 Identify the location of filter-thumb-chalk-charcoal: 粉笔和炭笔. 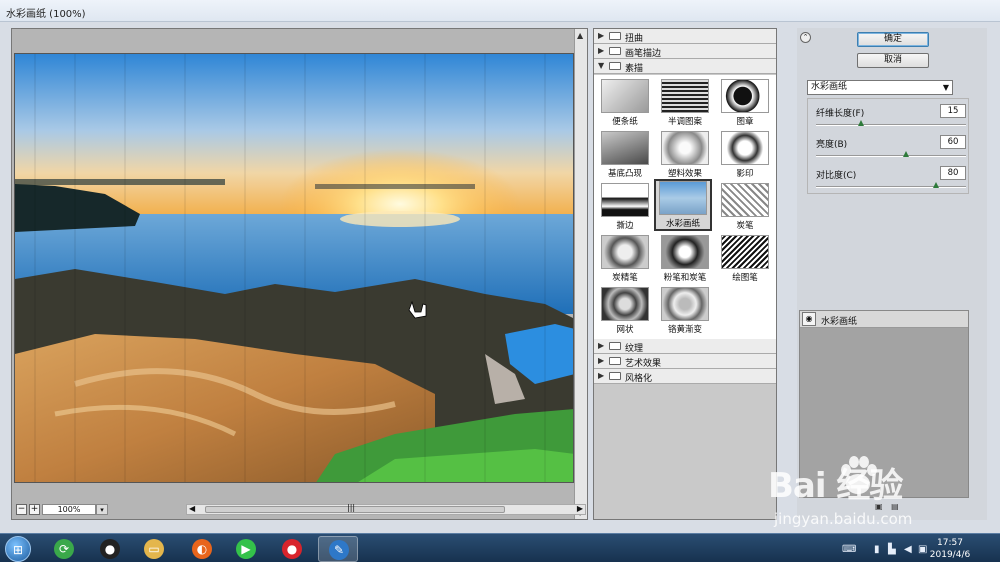
(685, 259).